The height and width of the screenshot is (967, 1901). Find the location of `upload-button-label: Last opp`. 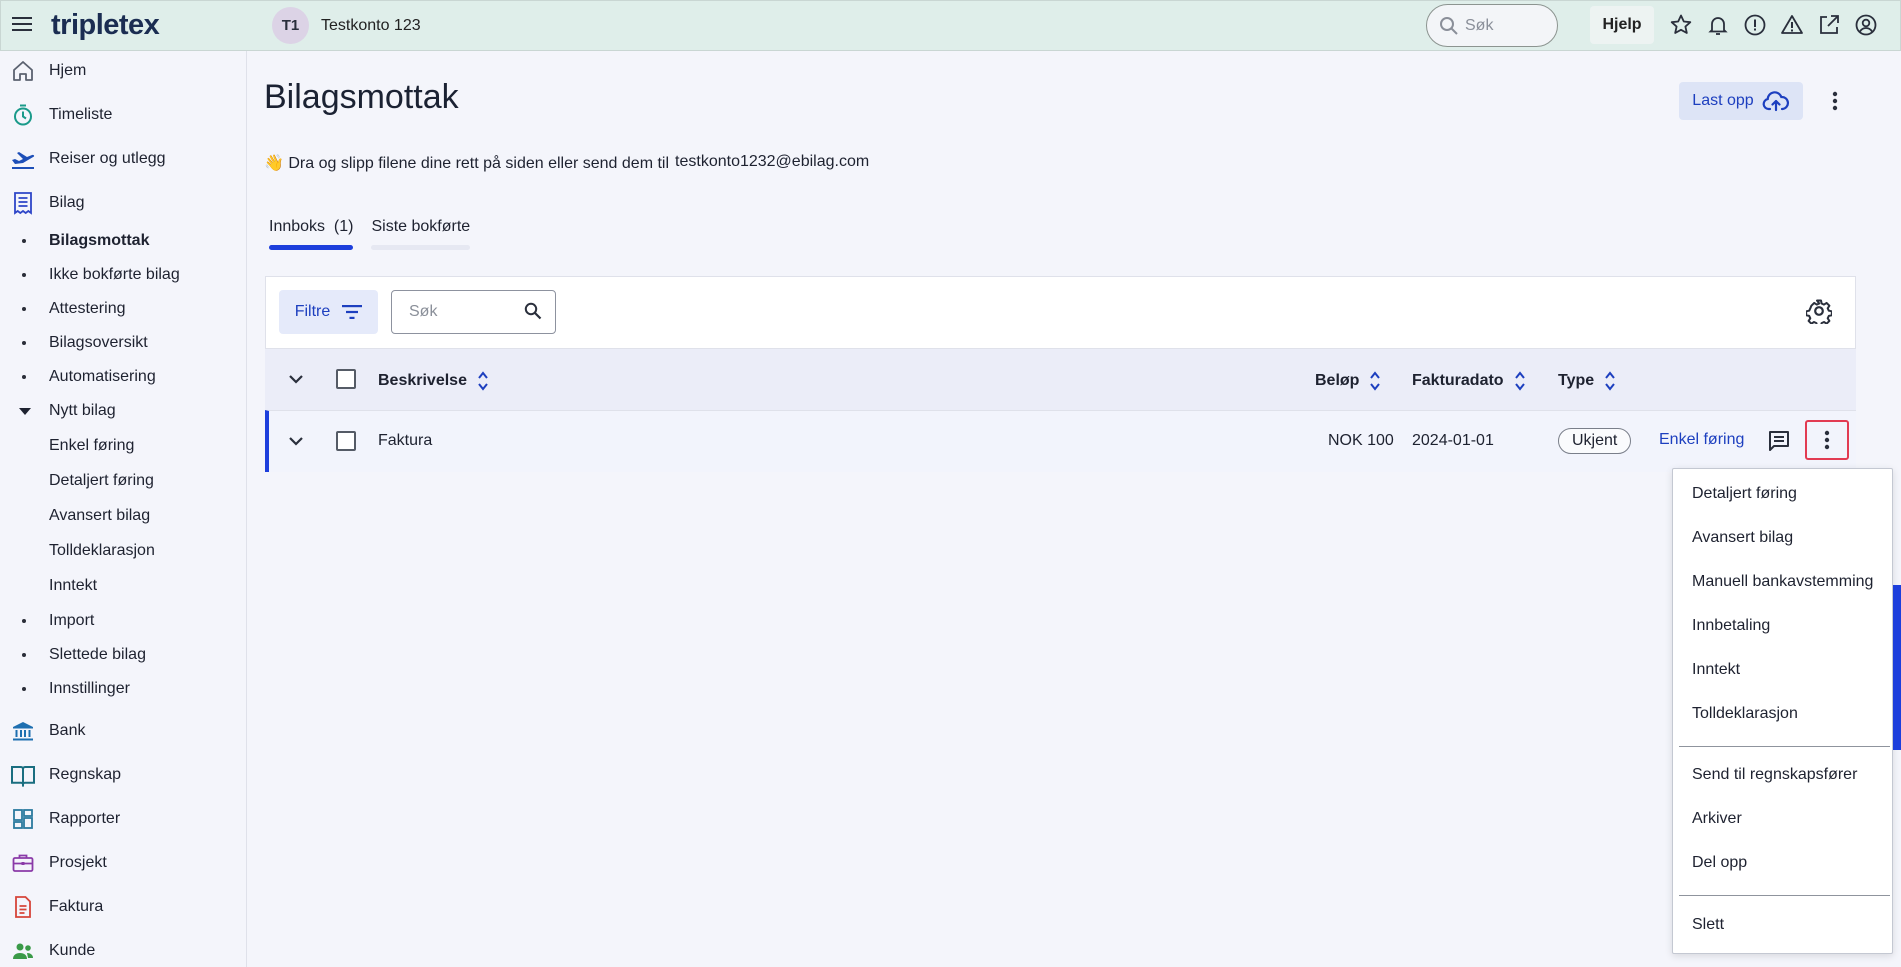

upload-button-label: Last opp is located at coordinates (1723, 100).